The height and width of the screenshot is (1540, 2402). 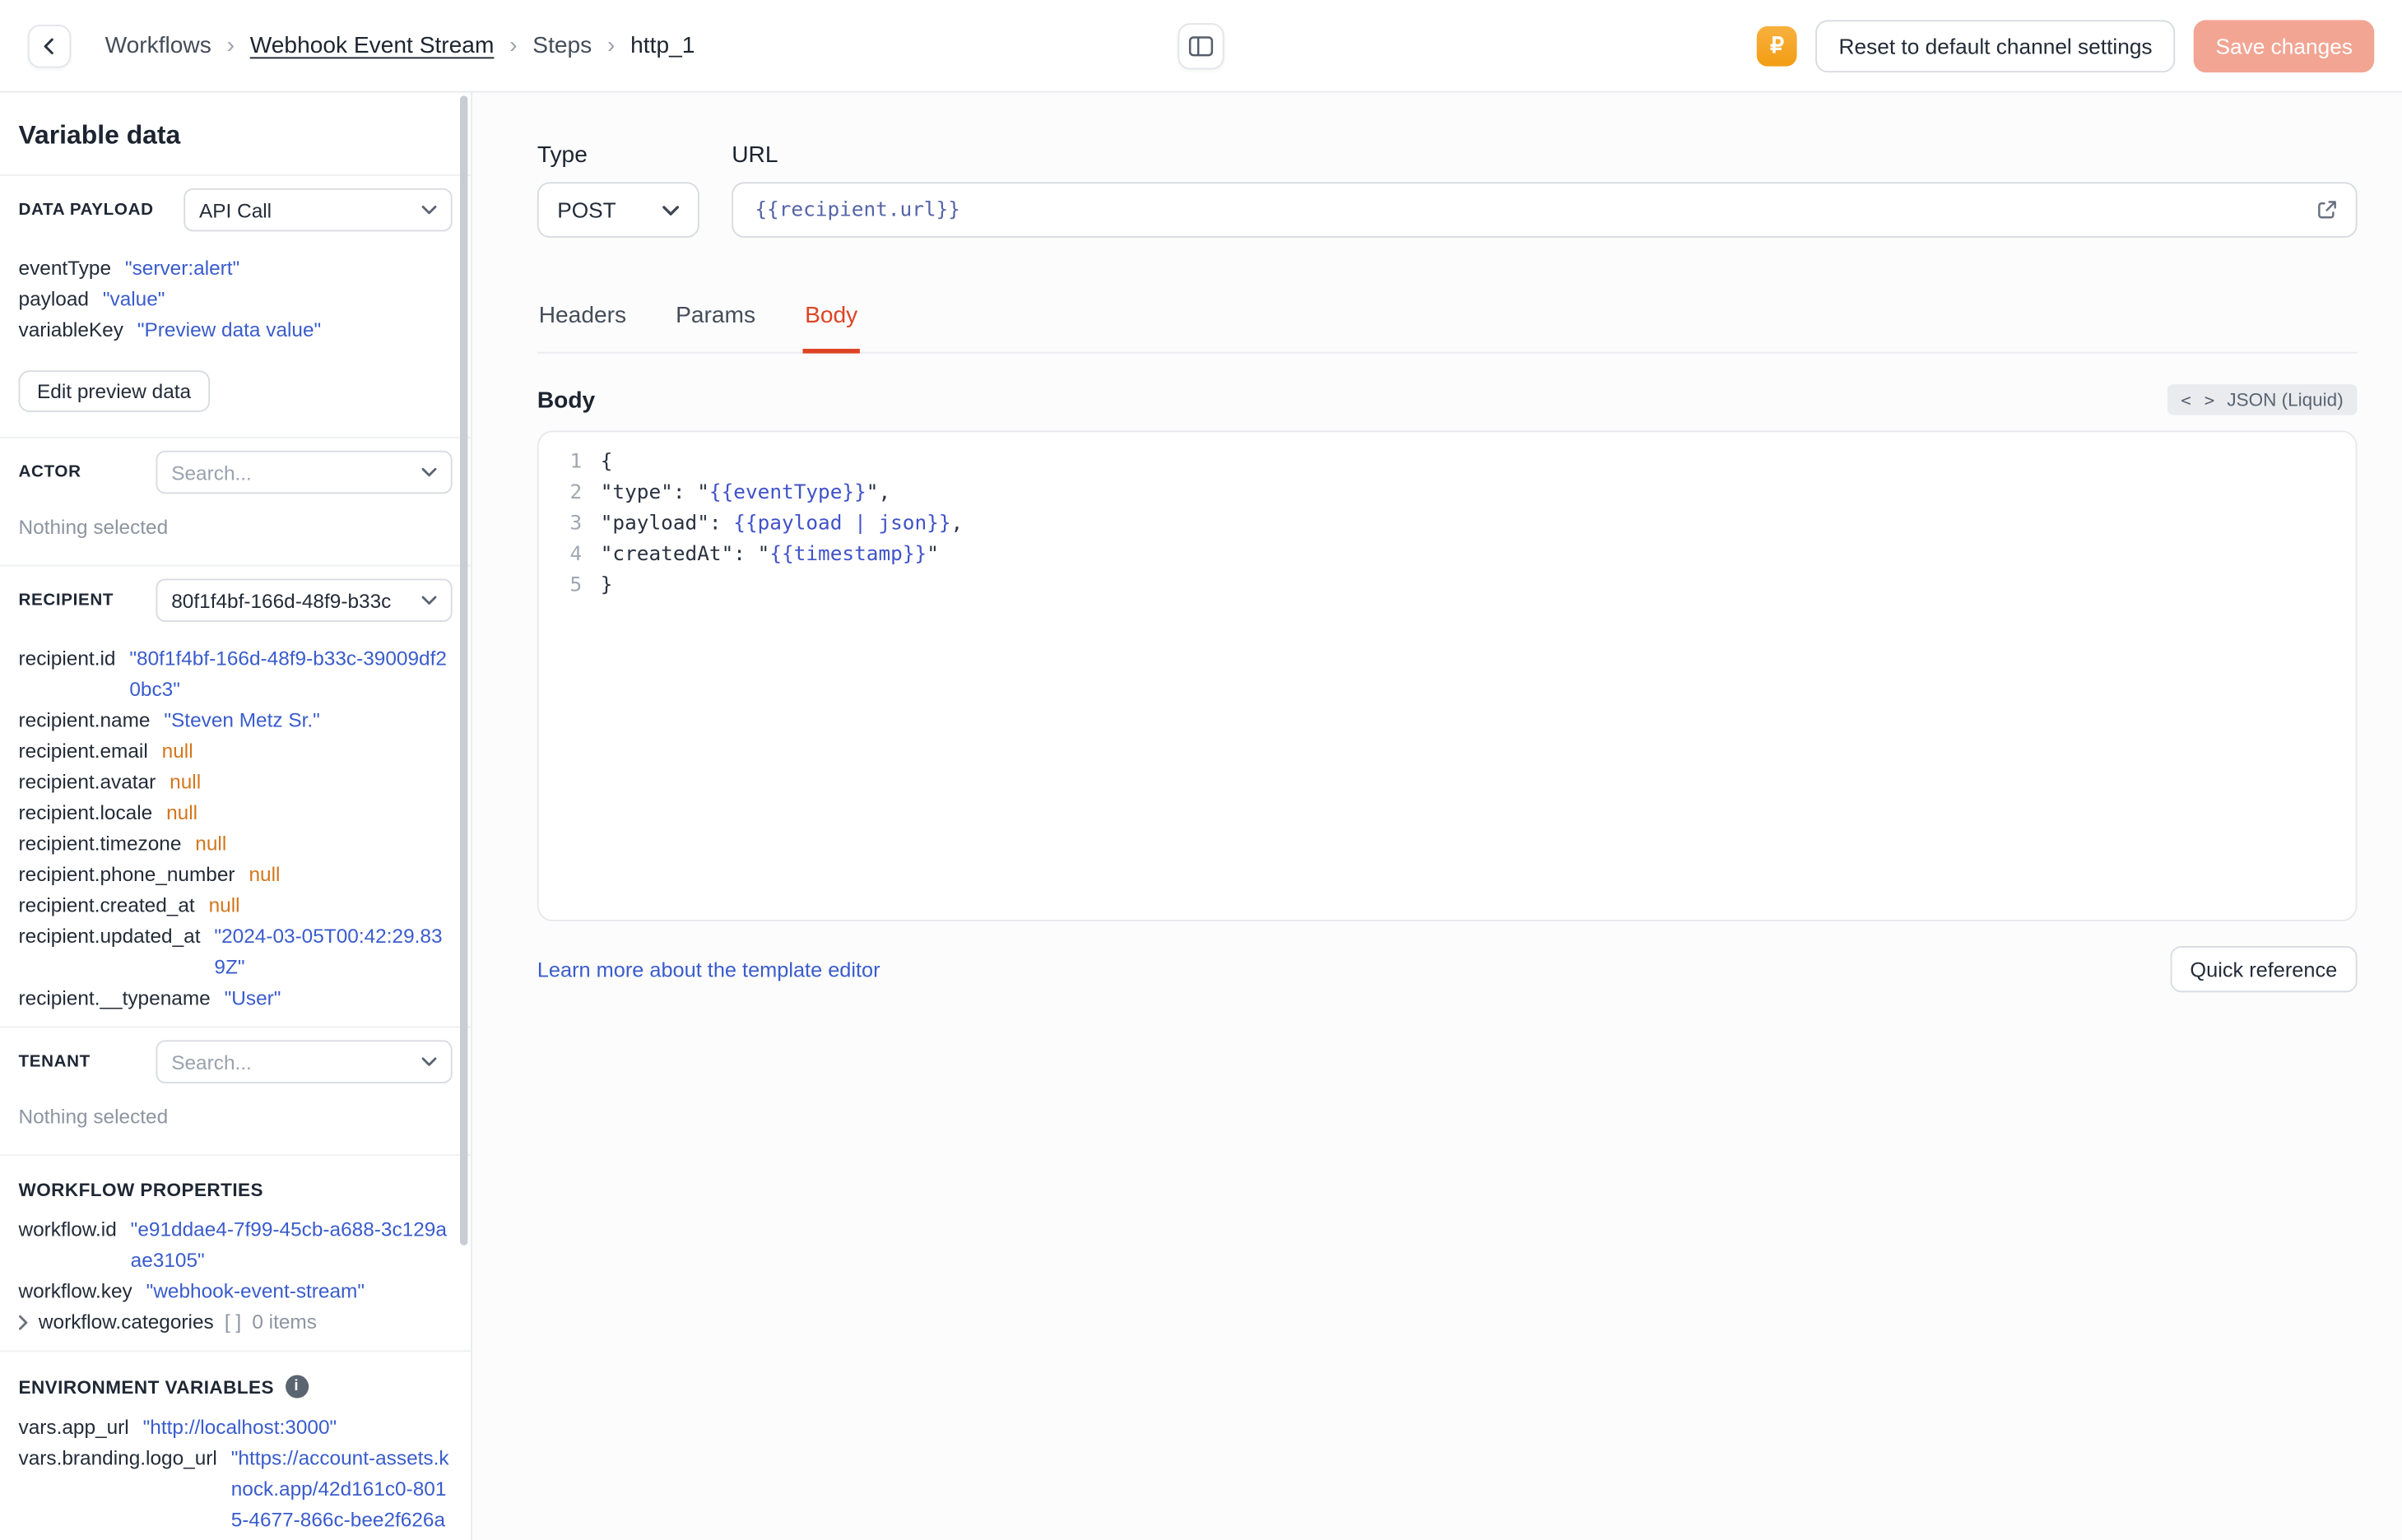 I want to click on variable-row: recipient.__typename "User", so click(x=149, y=997).